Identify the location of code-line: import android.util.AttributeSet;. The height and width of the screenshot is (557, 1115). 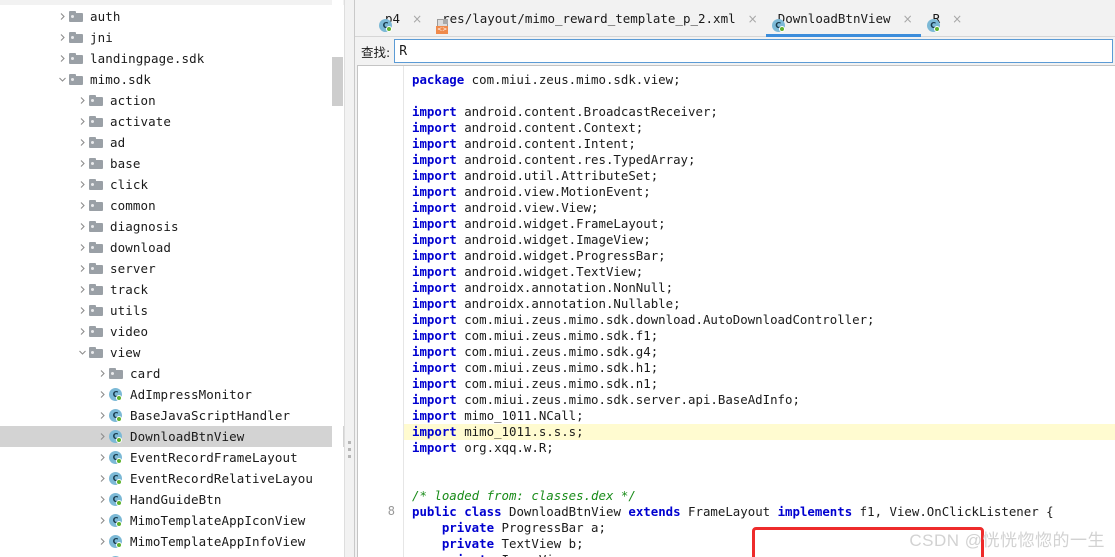
(759, 176).